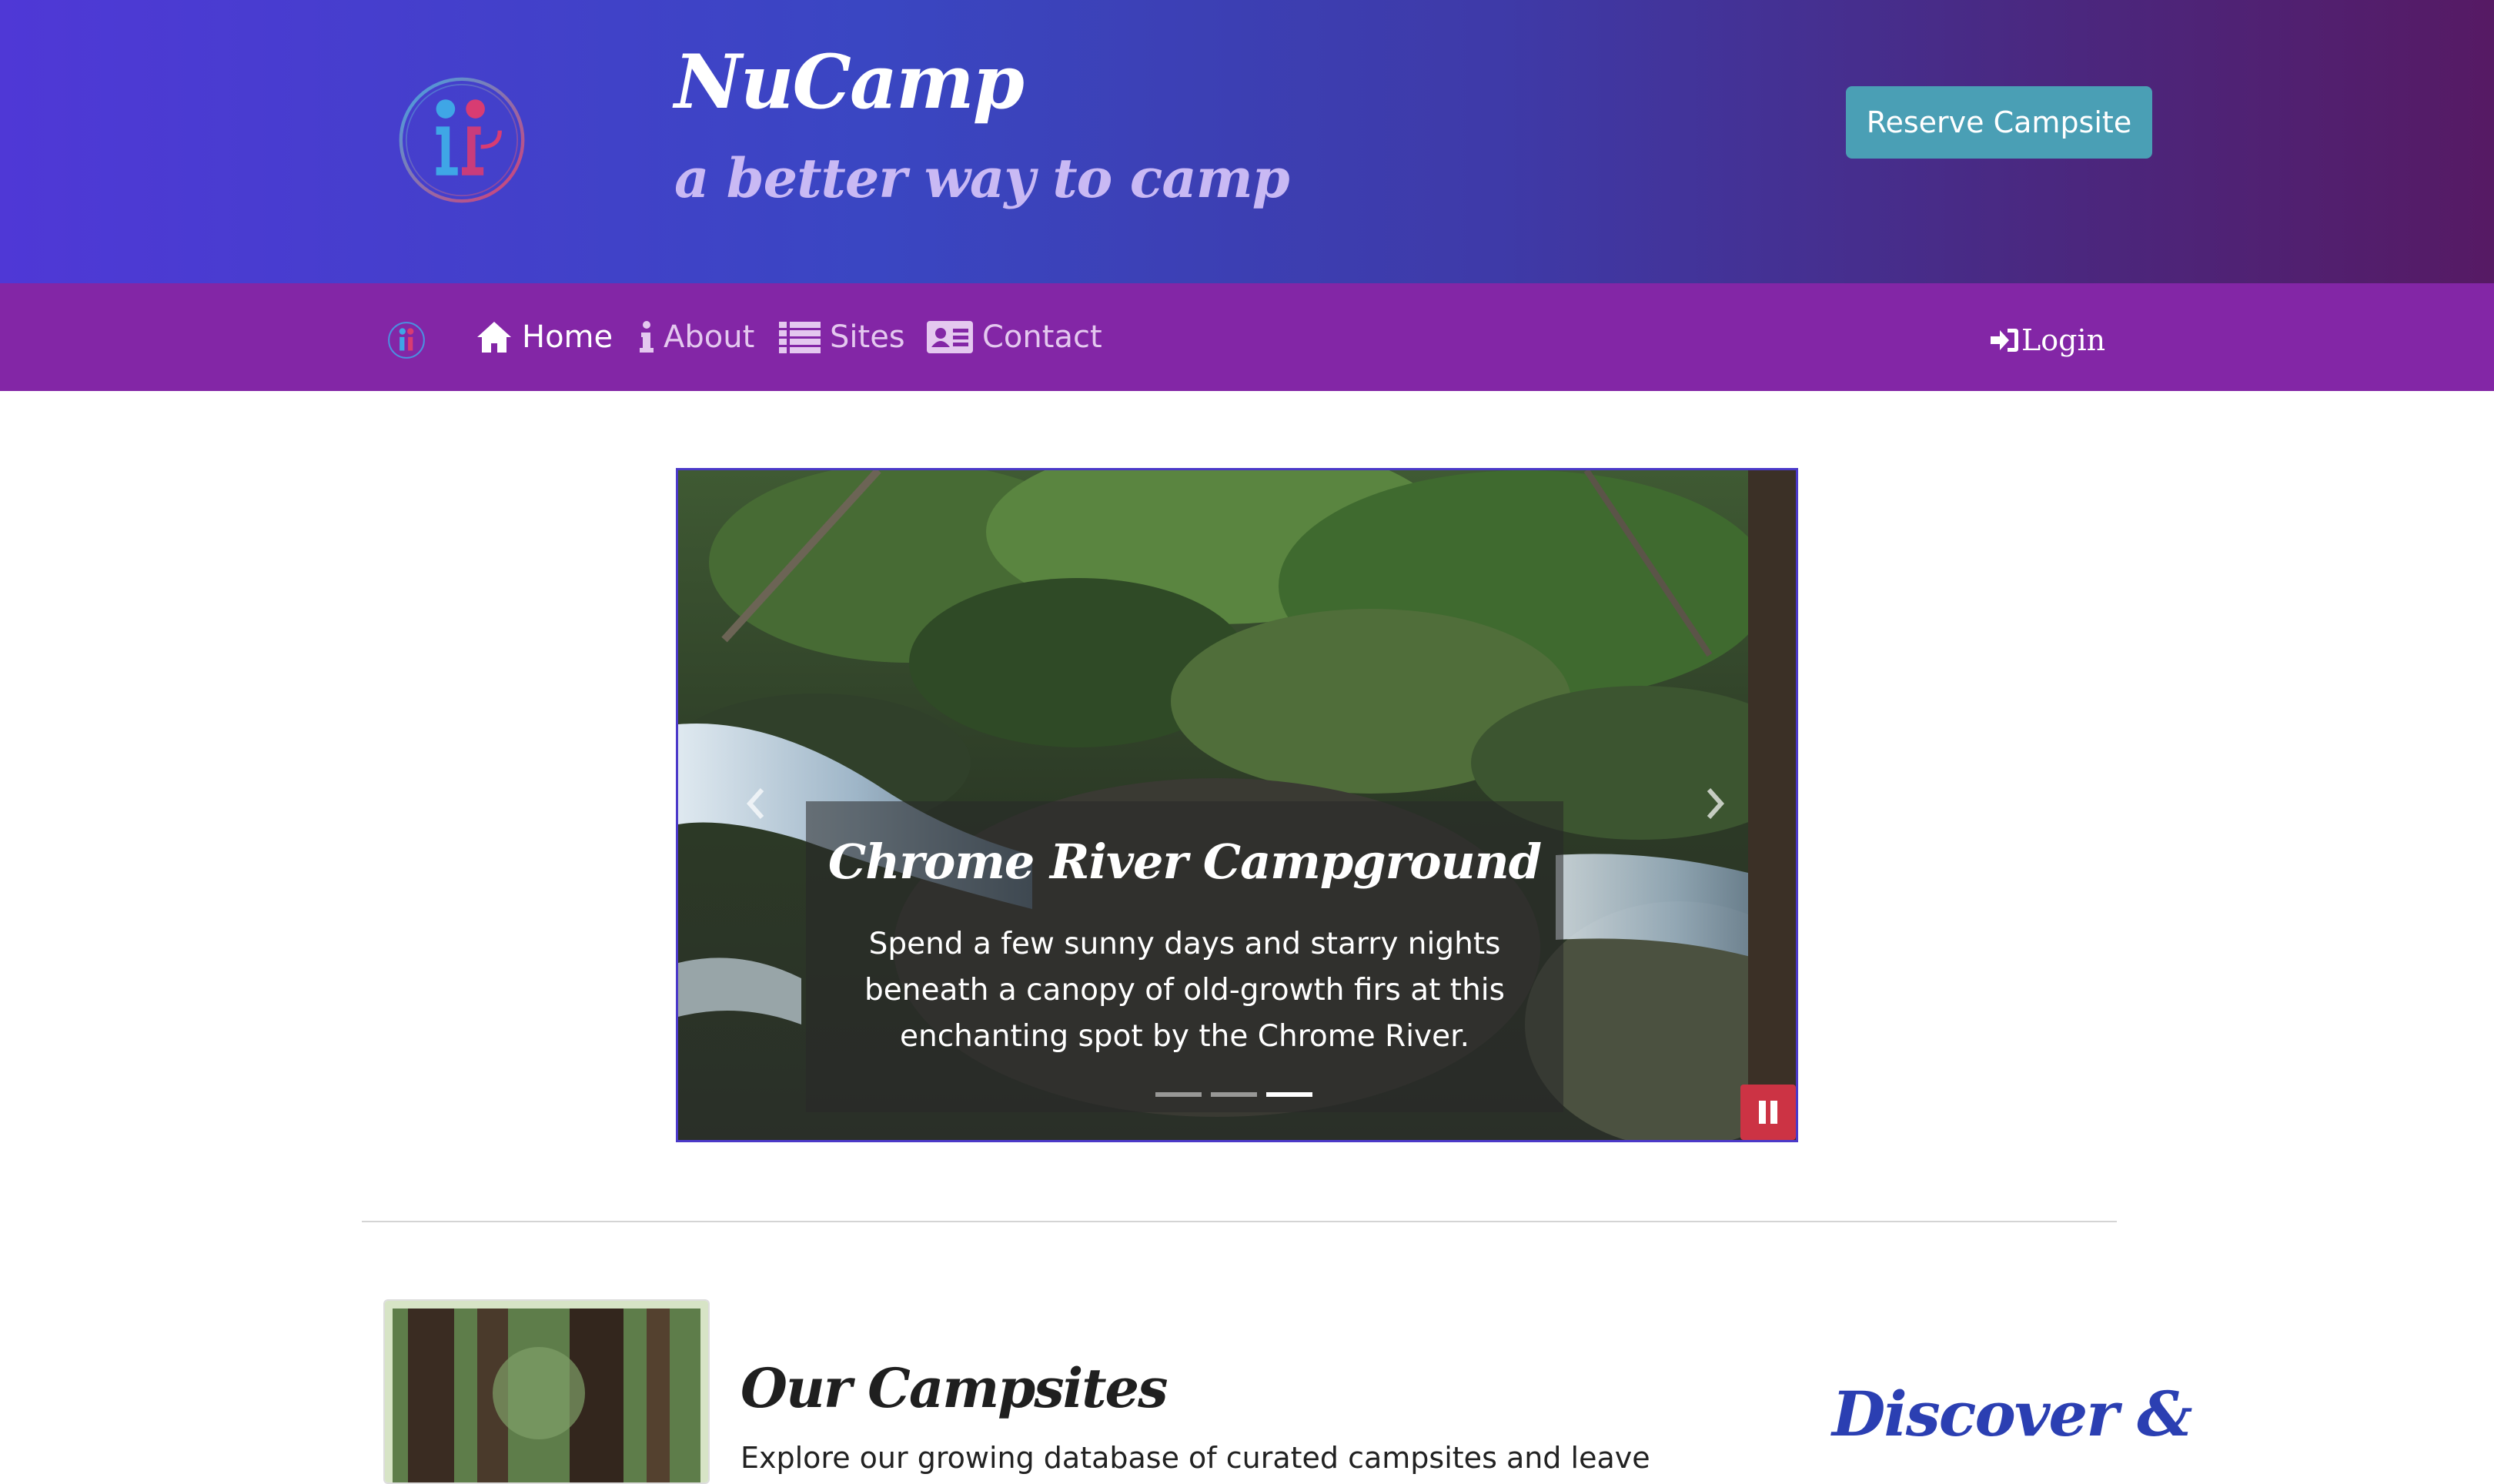 Image resolution: width=2494 pixels, height=1484 pixels. I want to click on nav-item-contact: Contact, so click(1014, 337).